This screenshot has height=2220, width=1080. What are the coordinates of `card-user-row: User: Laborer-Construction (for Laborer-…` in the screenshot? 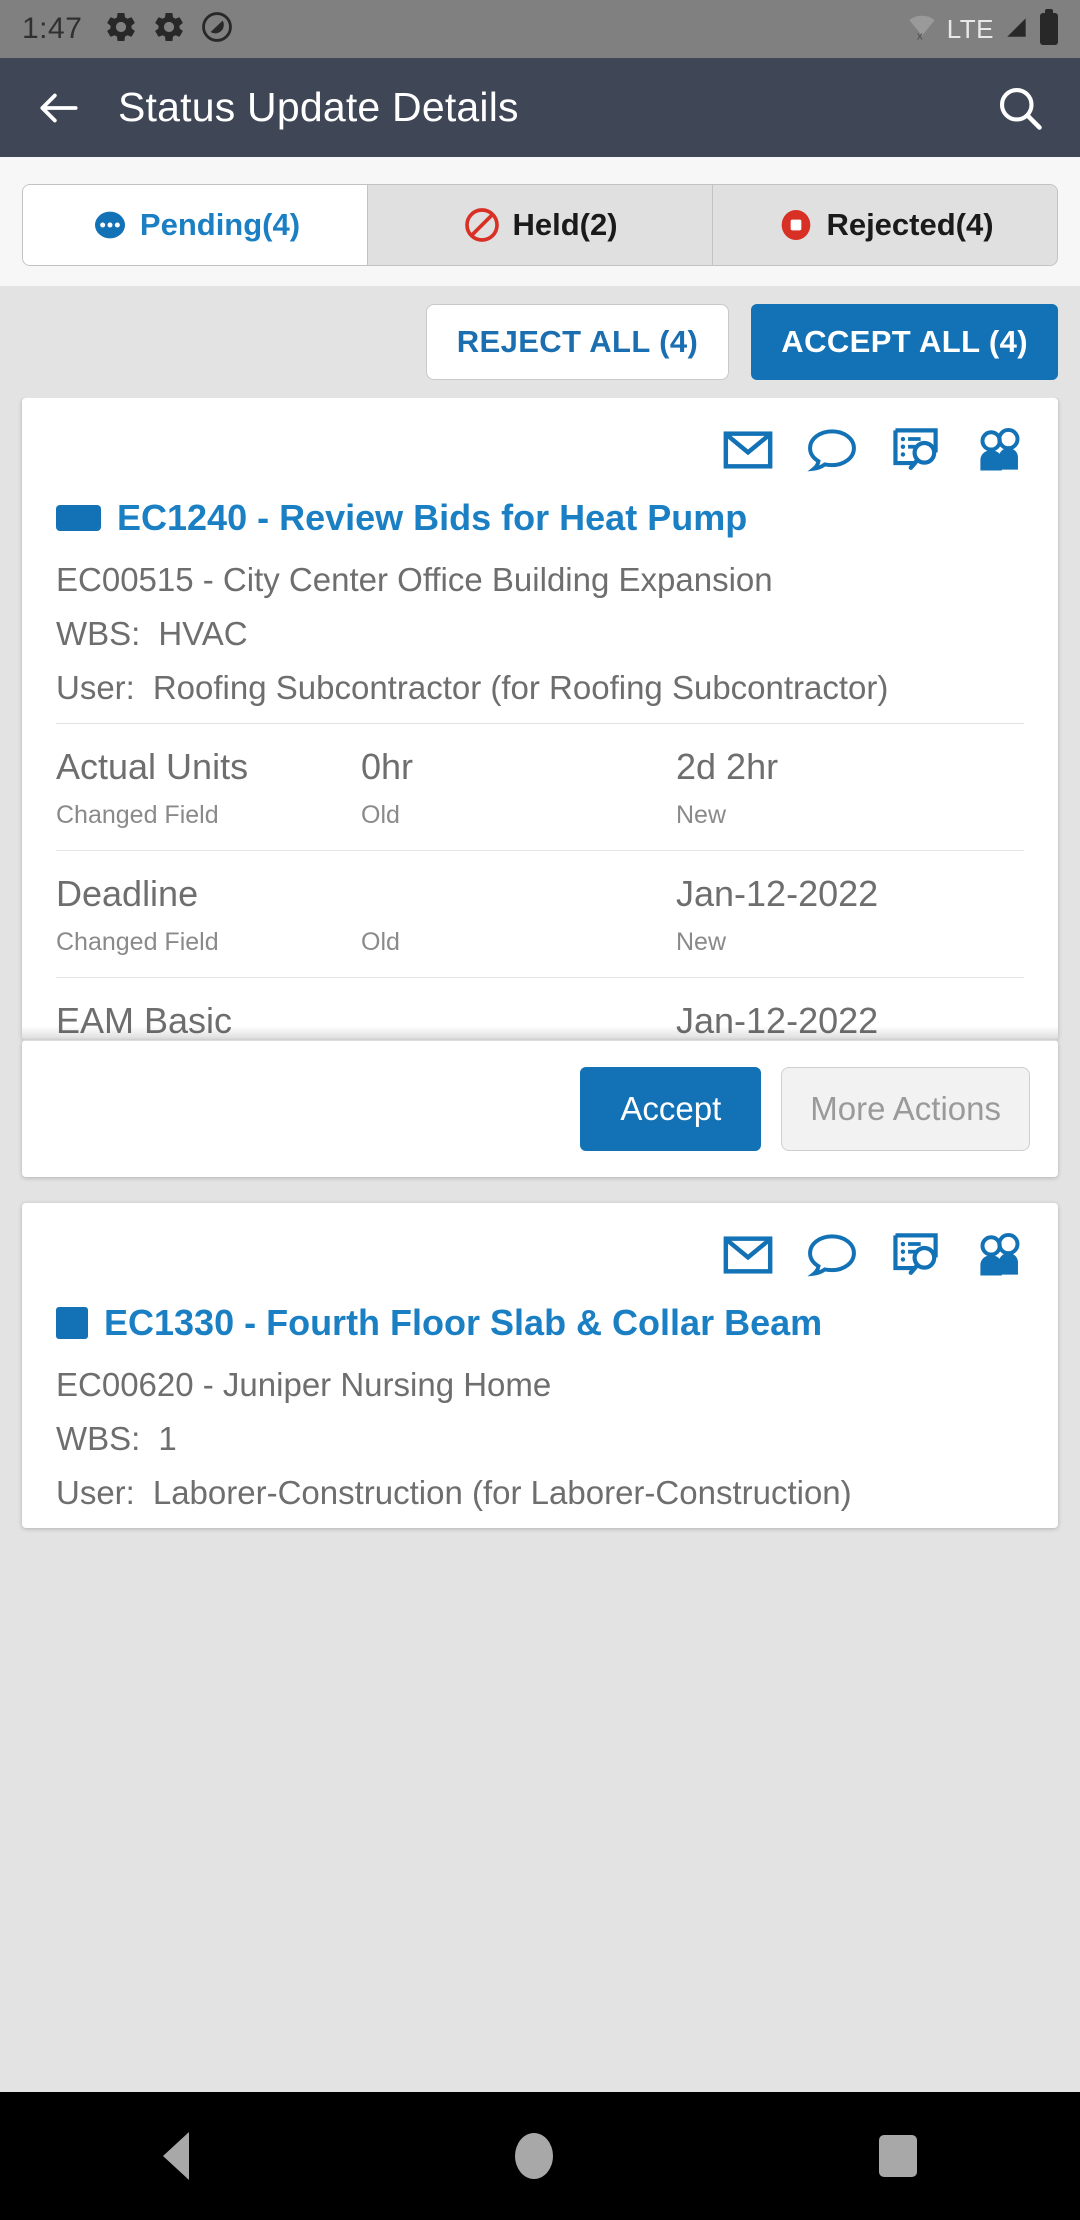 It's located at (540, 1493).